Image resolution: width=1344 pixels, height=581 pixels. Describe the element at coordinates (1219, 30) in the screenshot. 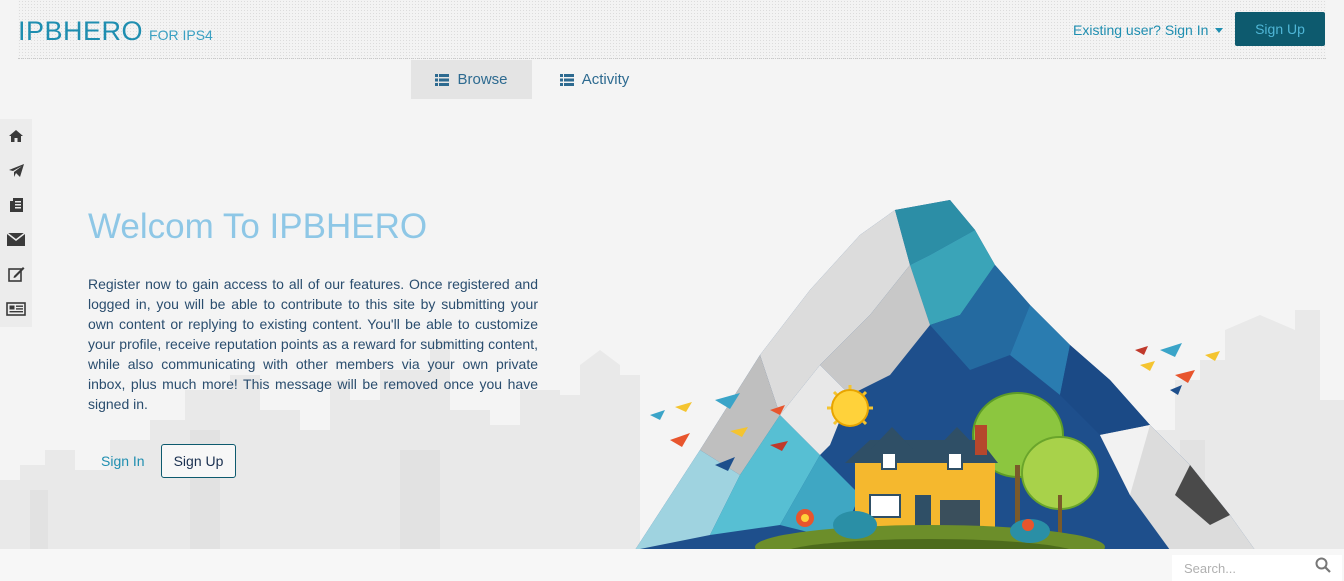

I see `caret-down-icon` at that location.